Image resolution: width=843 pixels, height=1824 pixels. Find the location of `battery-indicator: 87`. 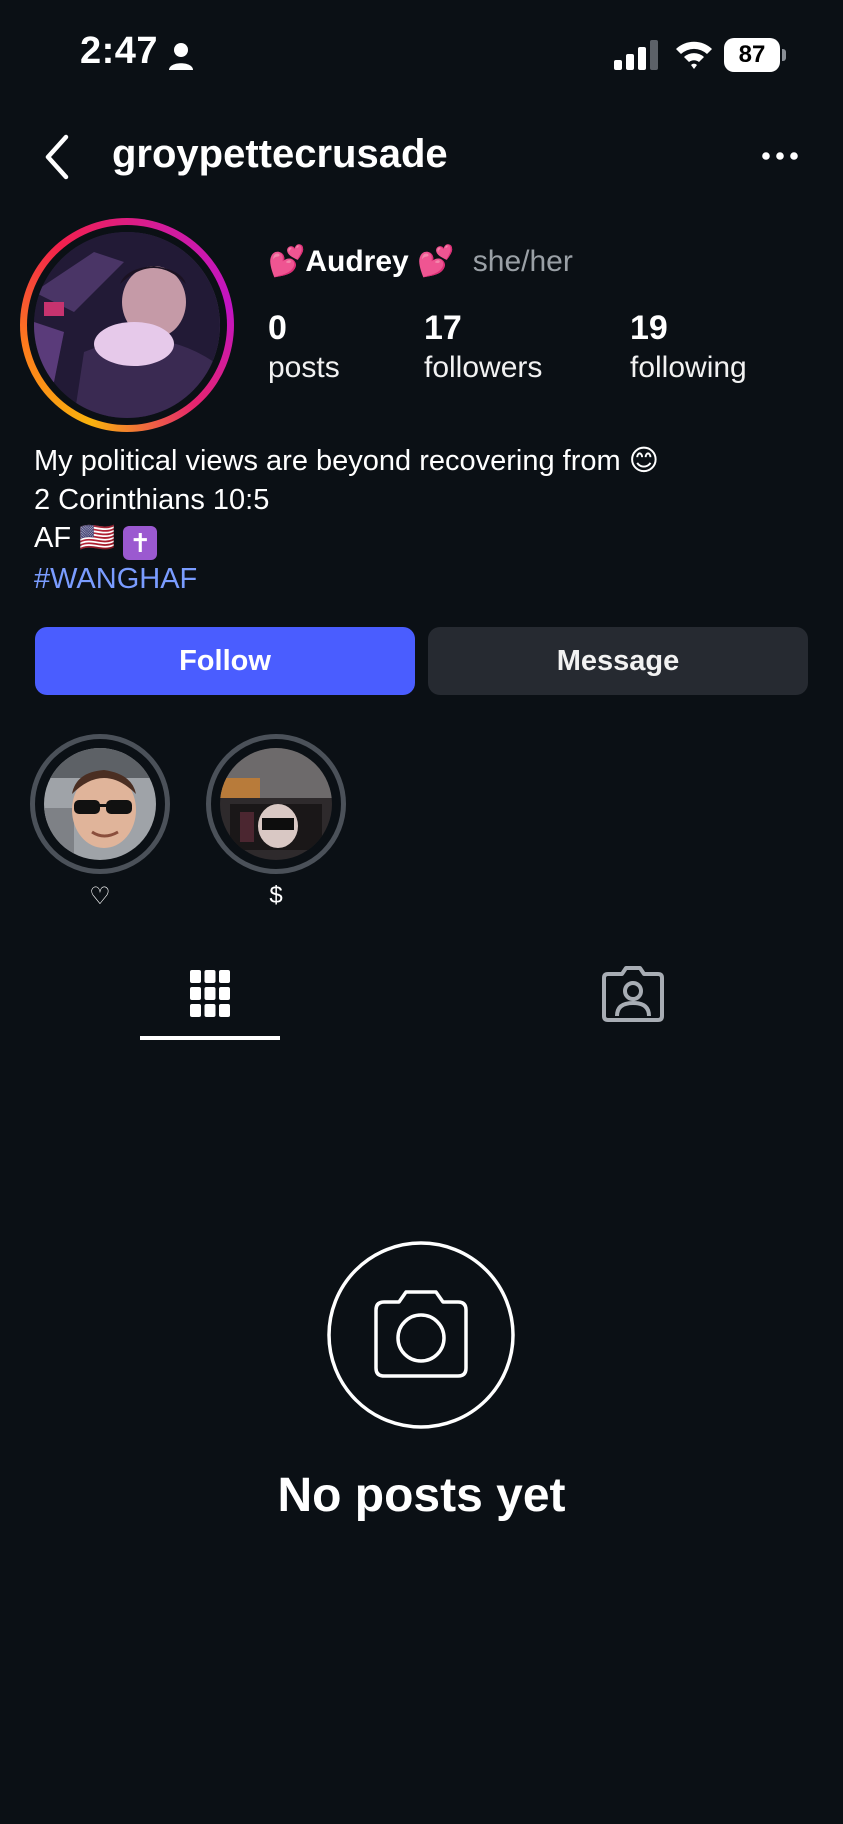

battery-indicator: 87 is located at coordinates (755, 55).